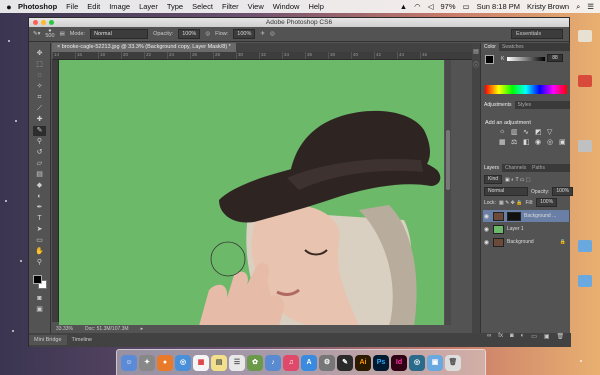  I want to click on pen-tool-icon: ✒, so click(39, 208).